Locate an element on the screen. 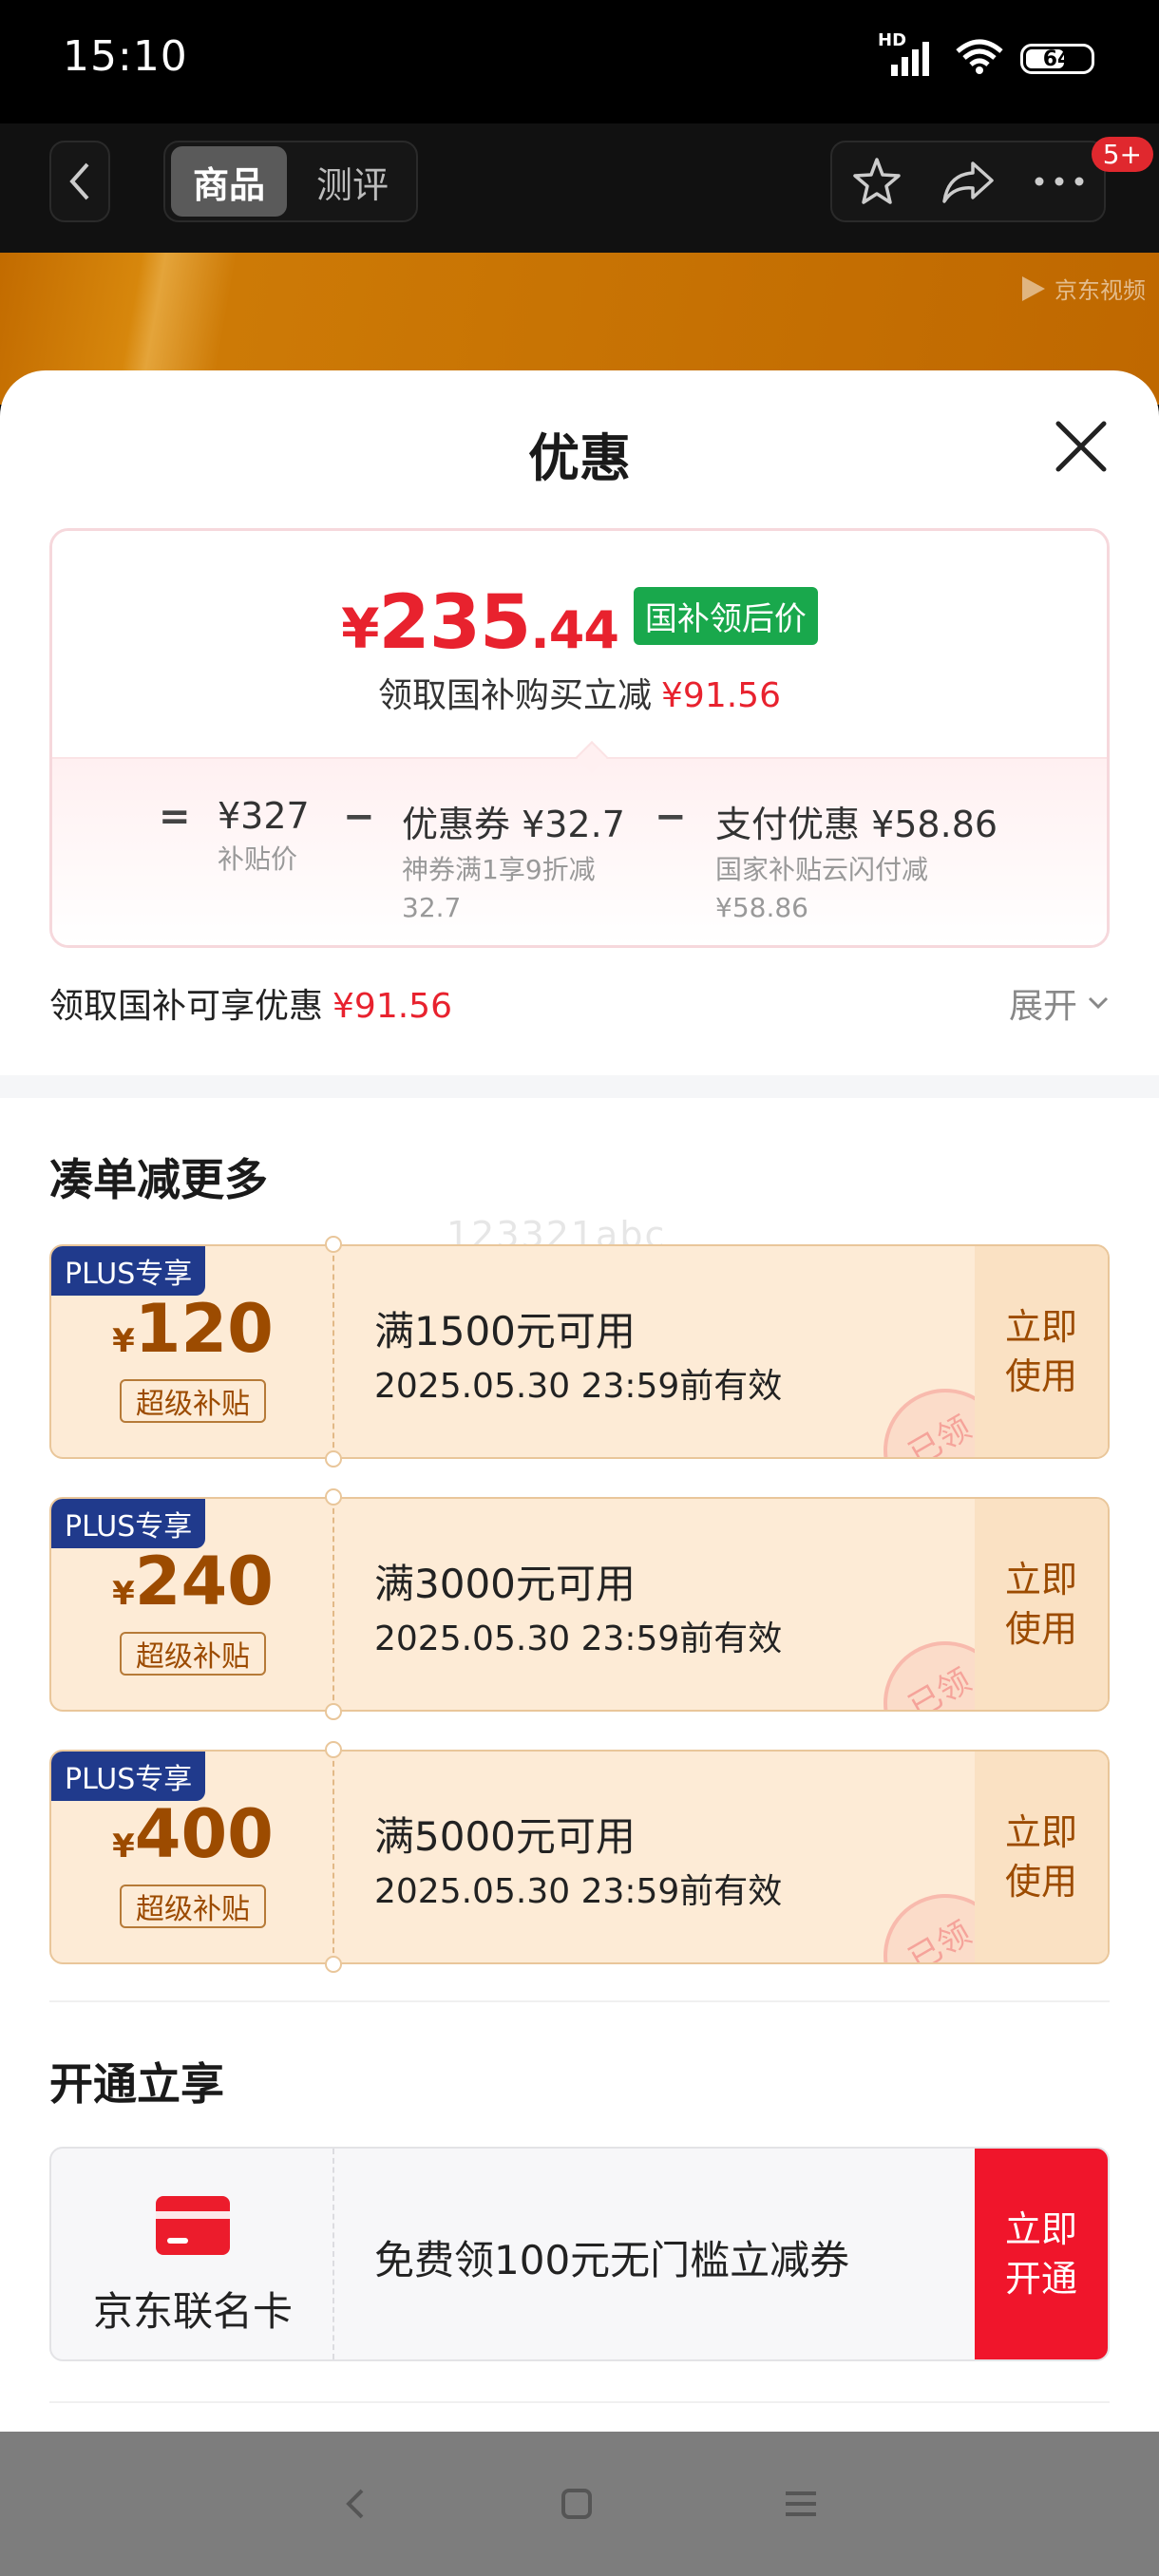  final-price: ¥235.44 国补领后价 is located at coordinates (579, 623).